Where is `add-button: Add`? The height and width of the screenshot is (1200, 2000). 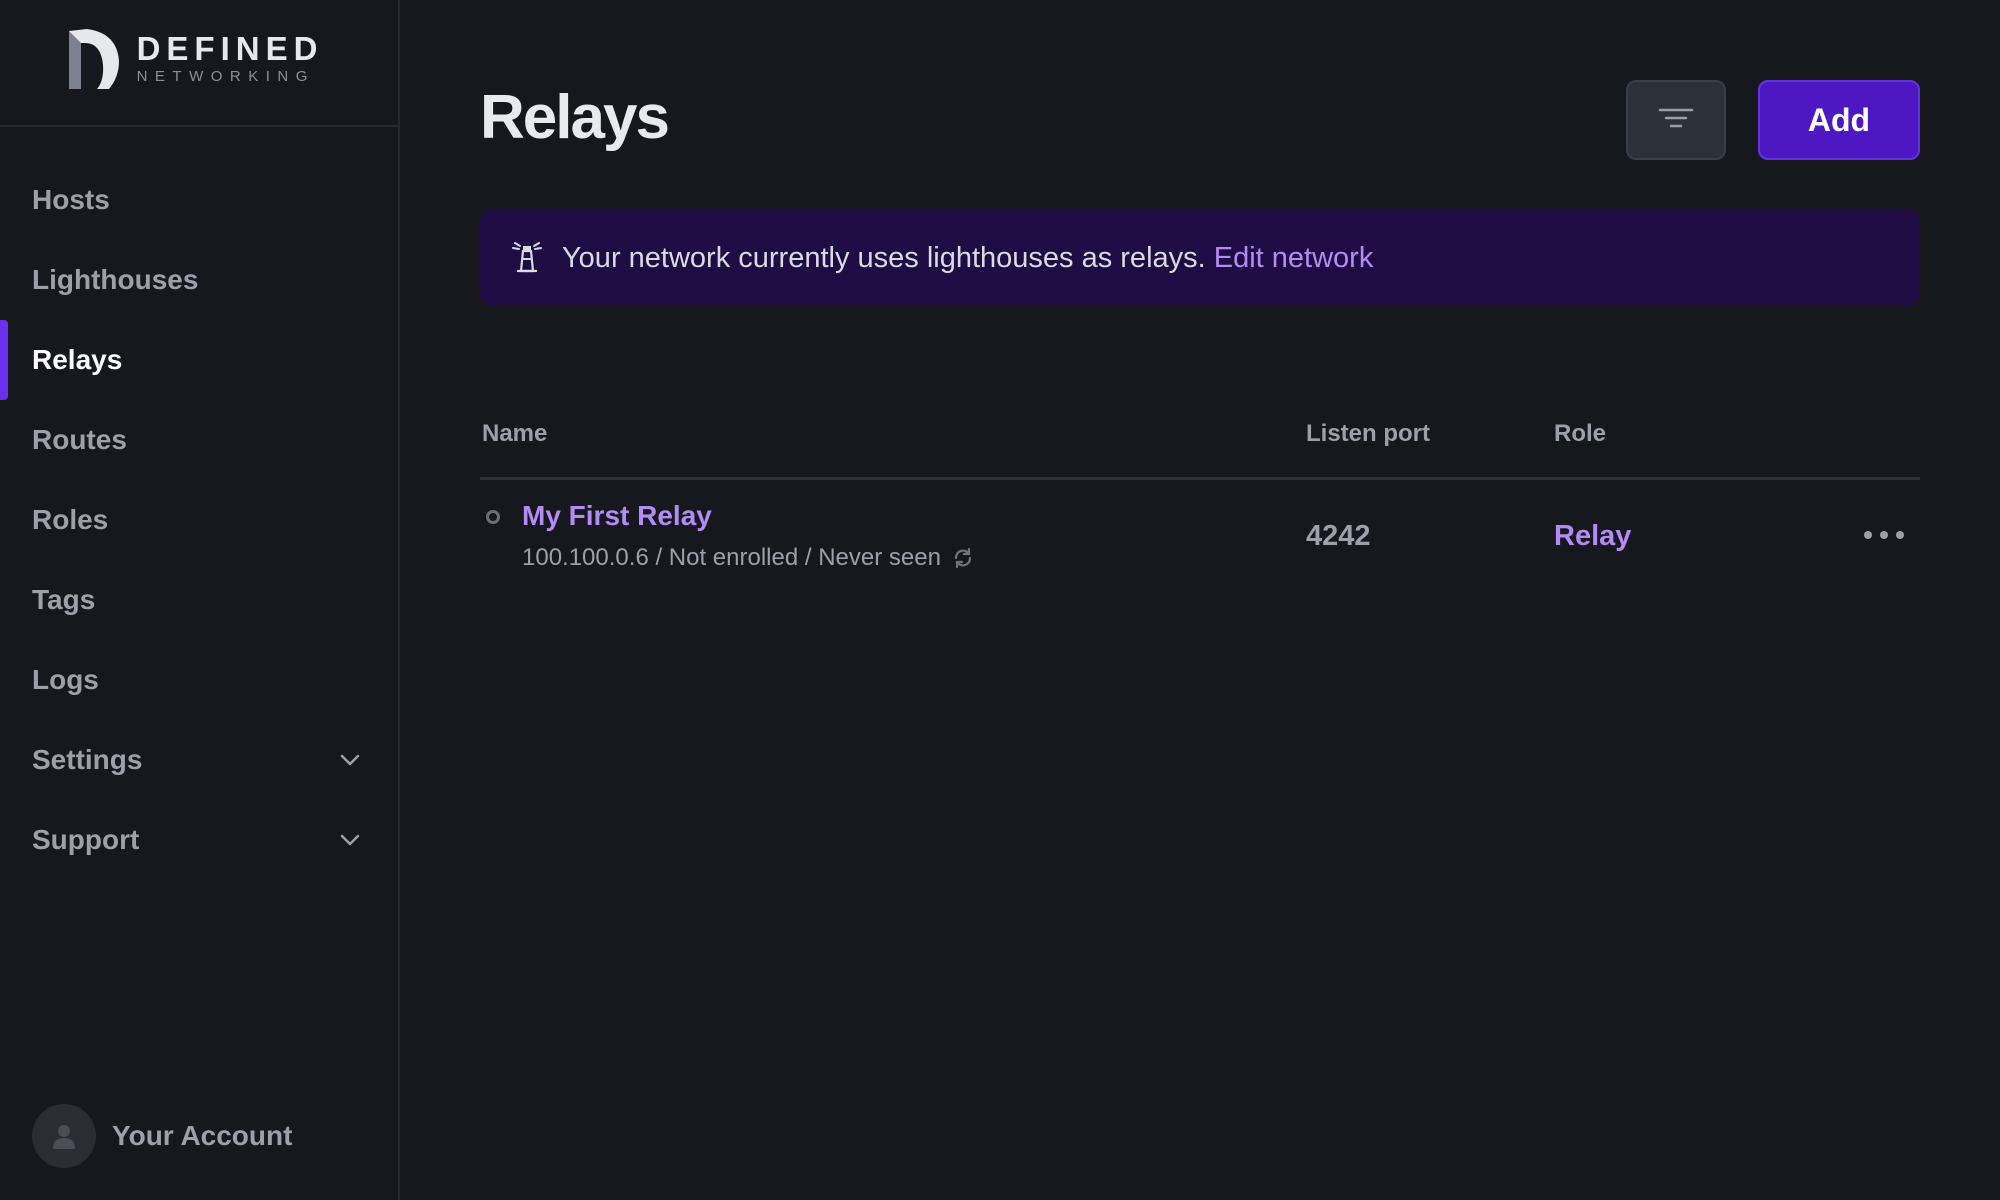
add-button: Add is located at coordinates (1839, 120).